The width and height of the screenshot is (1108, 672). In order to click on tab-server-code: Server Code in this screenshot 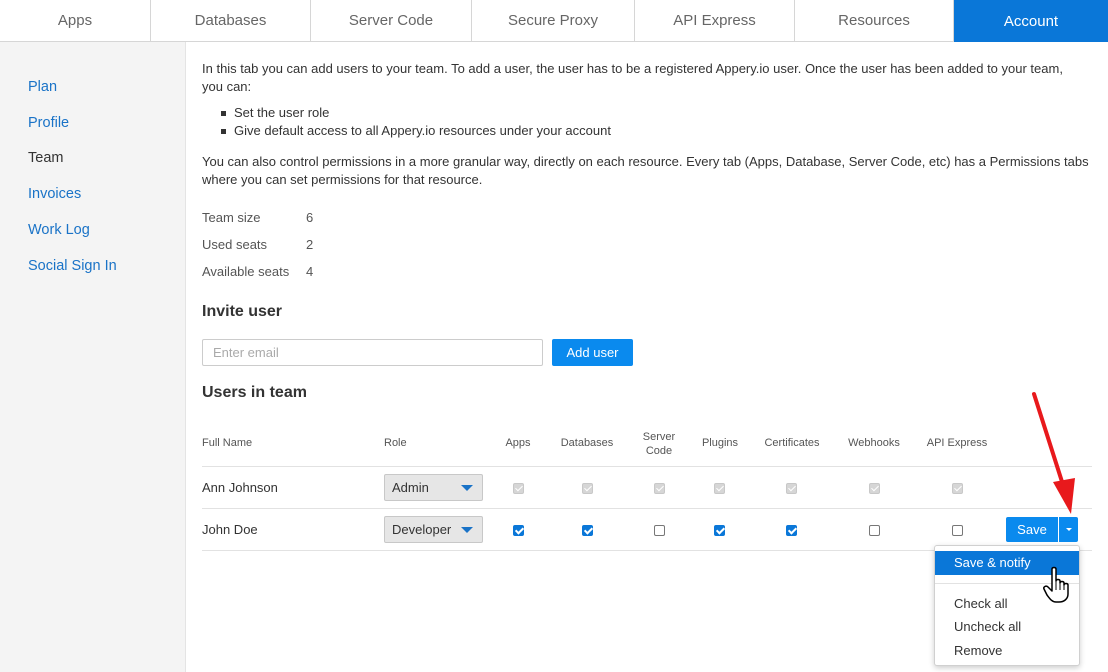, I will do `click(391, 20)`.